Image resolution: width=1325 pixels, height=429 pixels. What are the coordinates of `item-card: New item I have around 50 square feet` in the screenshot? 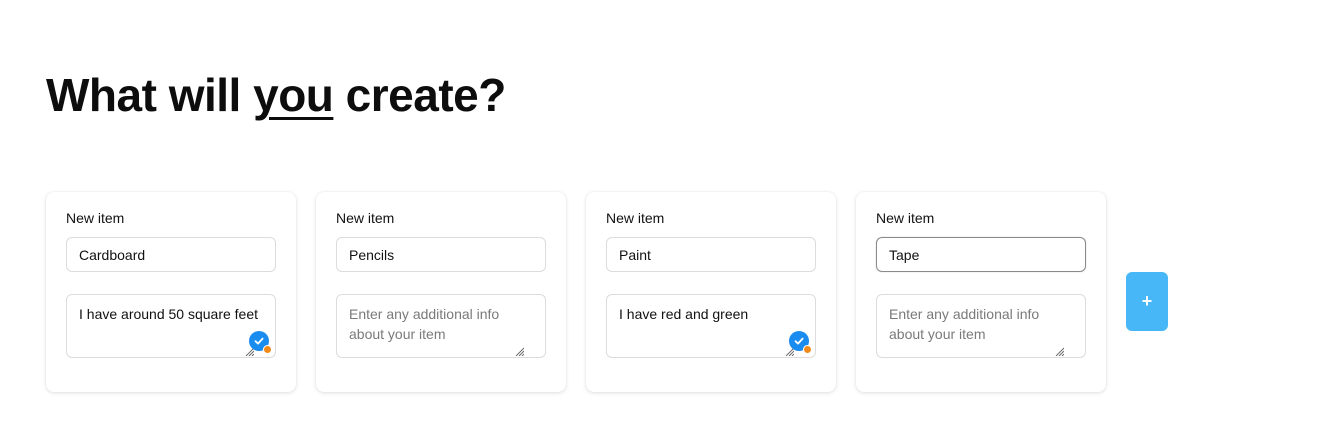 It's located at (171, 292).